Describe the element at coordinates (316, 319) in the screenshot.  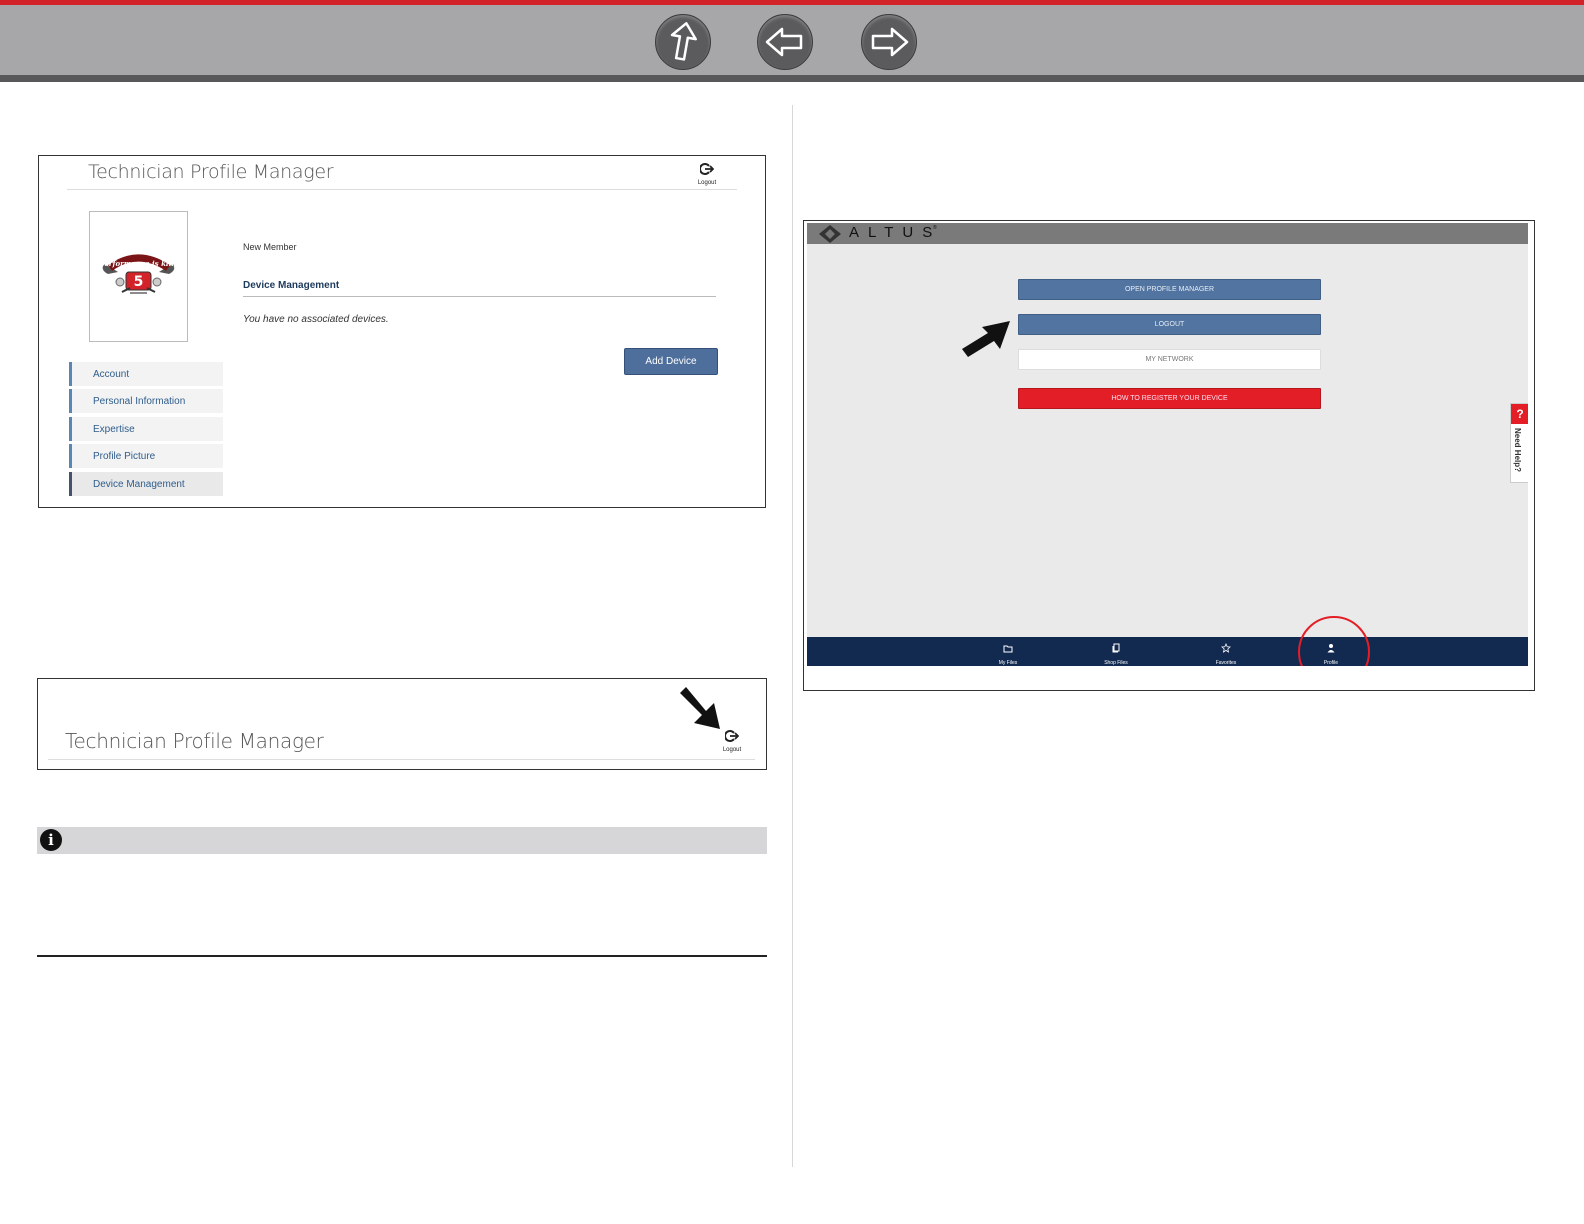
I see `no-devices-message: You have no associated devices.` at that location.